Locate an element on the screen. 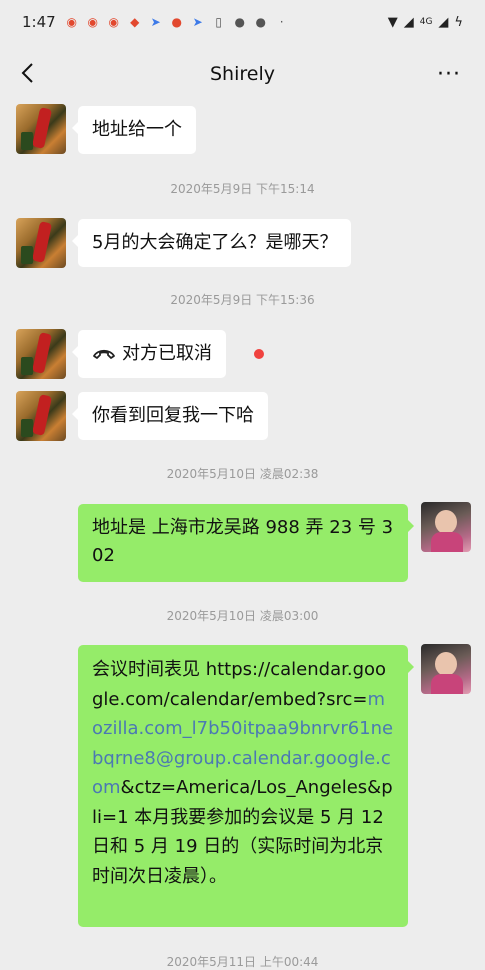 This screenshot has height=970, width=485. search-icon: ● is located at coordinates (239, 22).